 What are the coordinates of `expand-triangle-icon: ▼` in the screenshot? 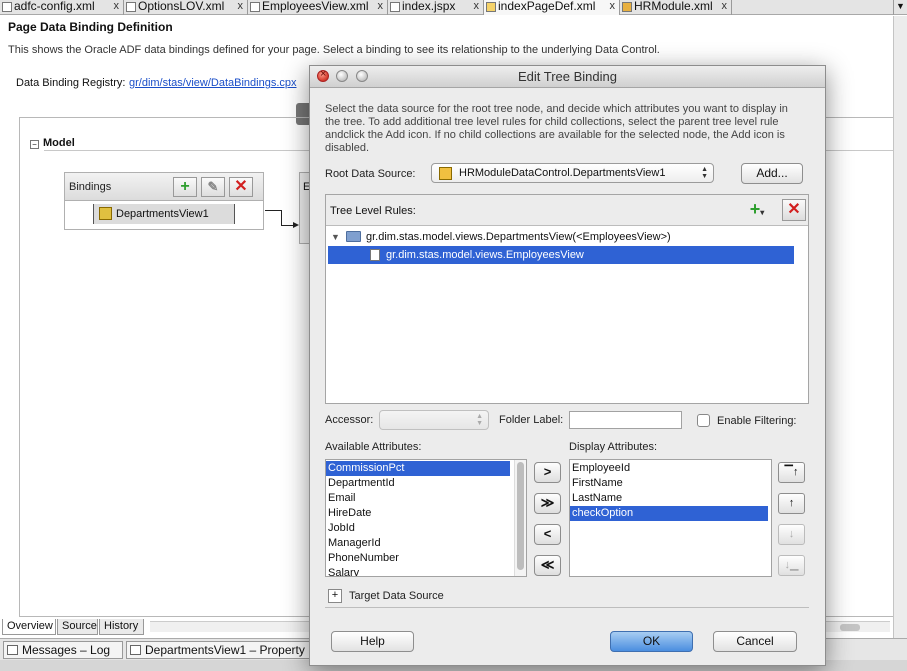 It's located at (335, 237).